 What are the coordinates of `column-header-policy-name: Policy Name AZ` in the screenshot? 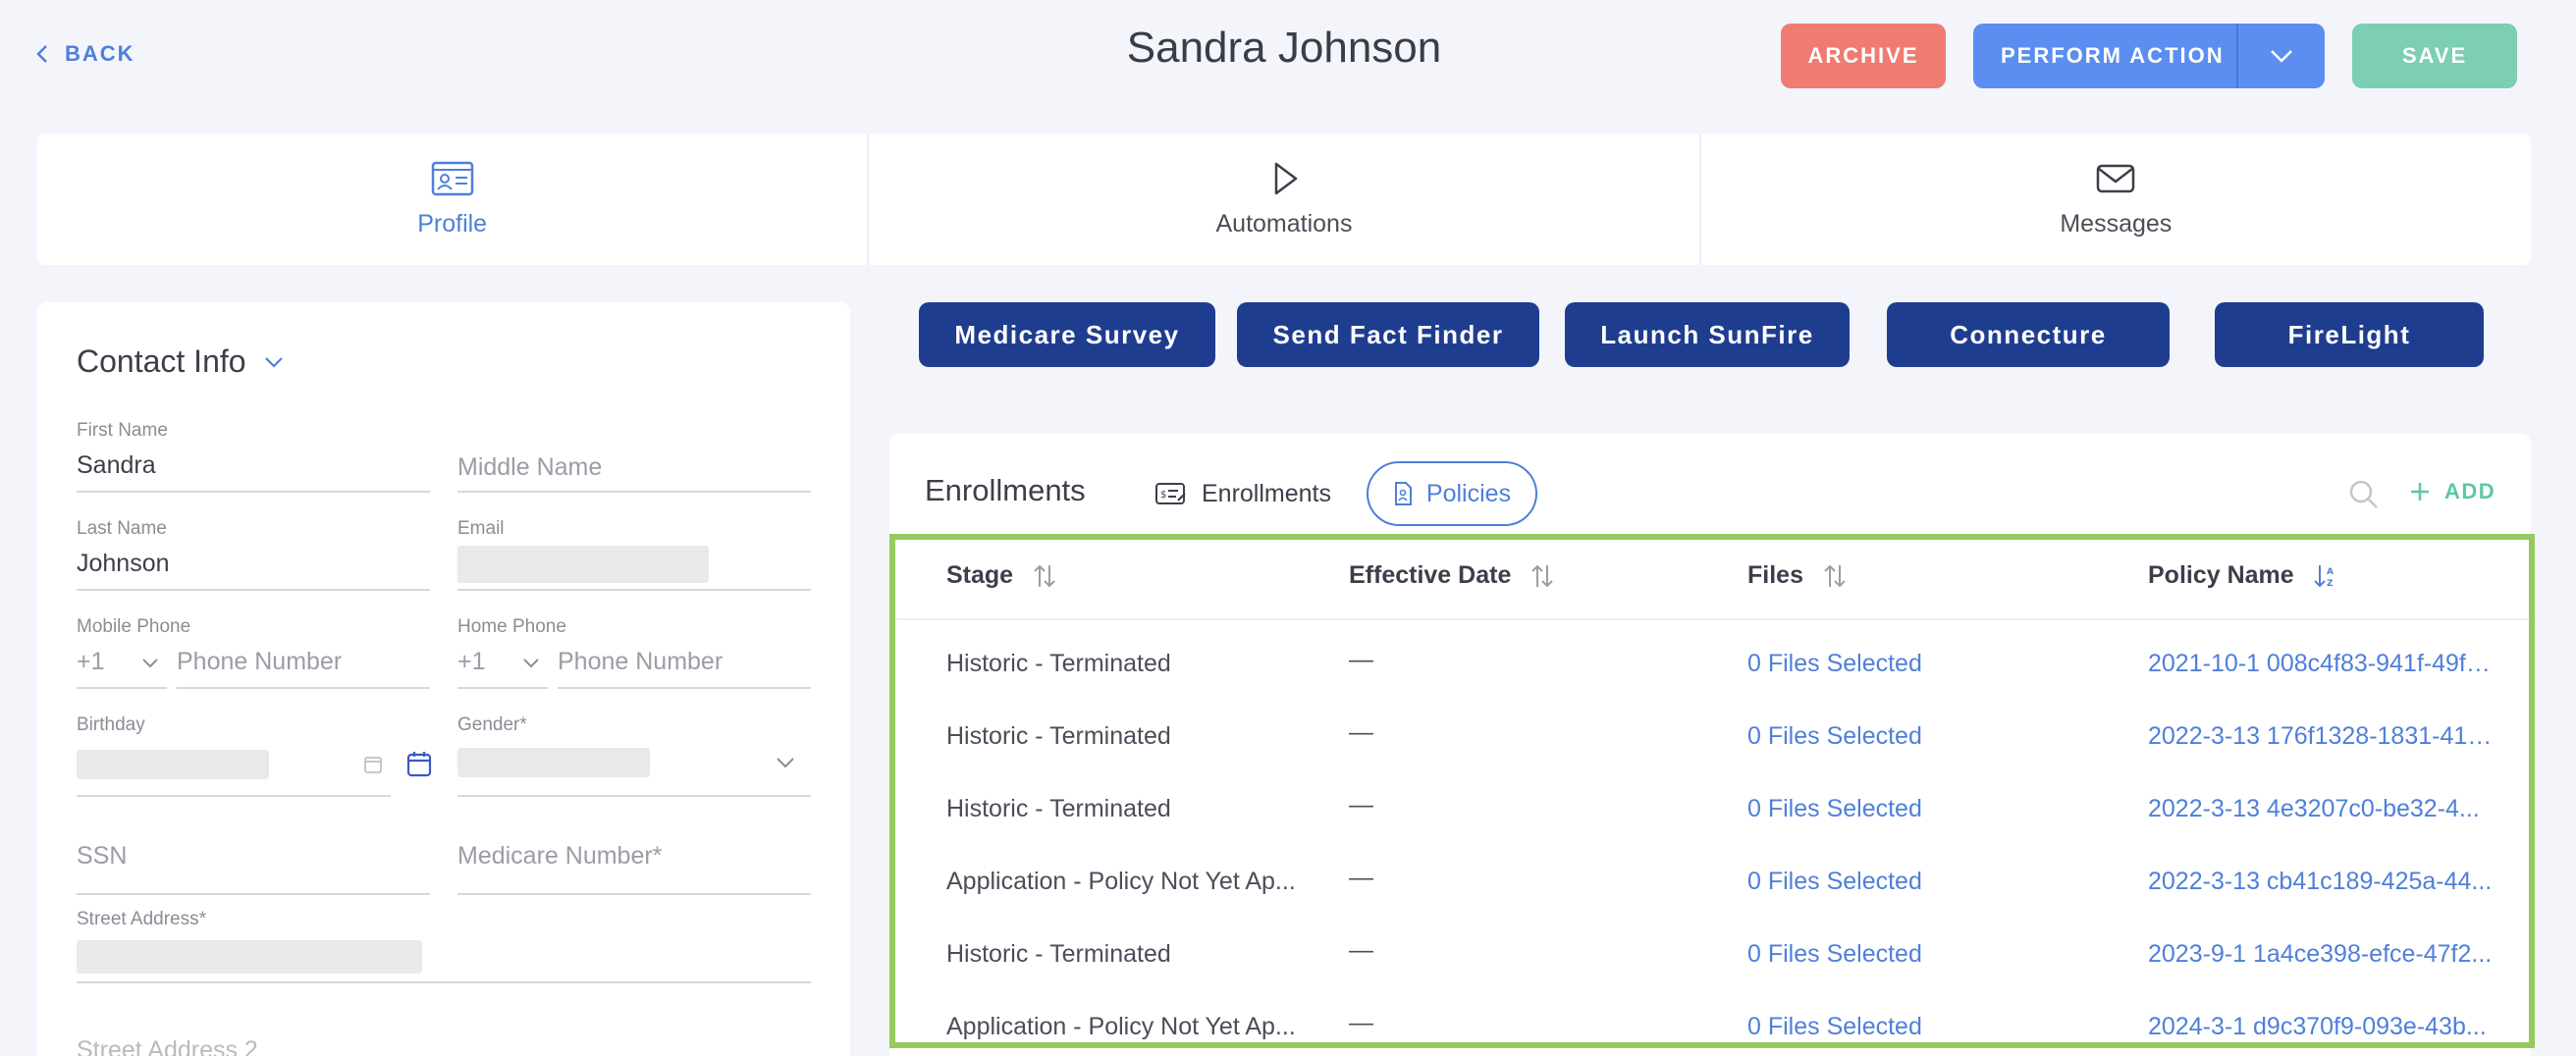 It's located at (2242, 576).